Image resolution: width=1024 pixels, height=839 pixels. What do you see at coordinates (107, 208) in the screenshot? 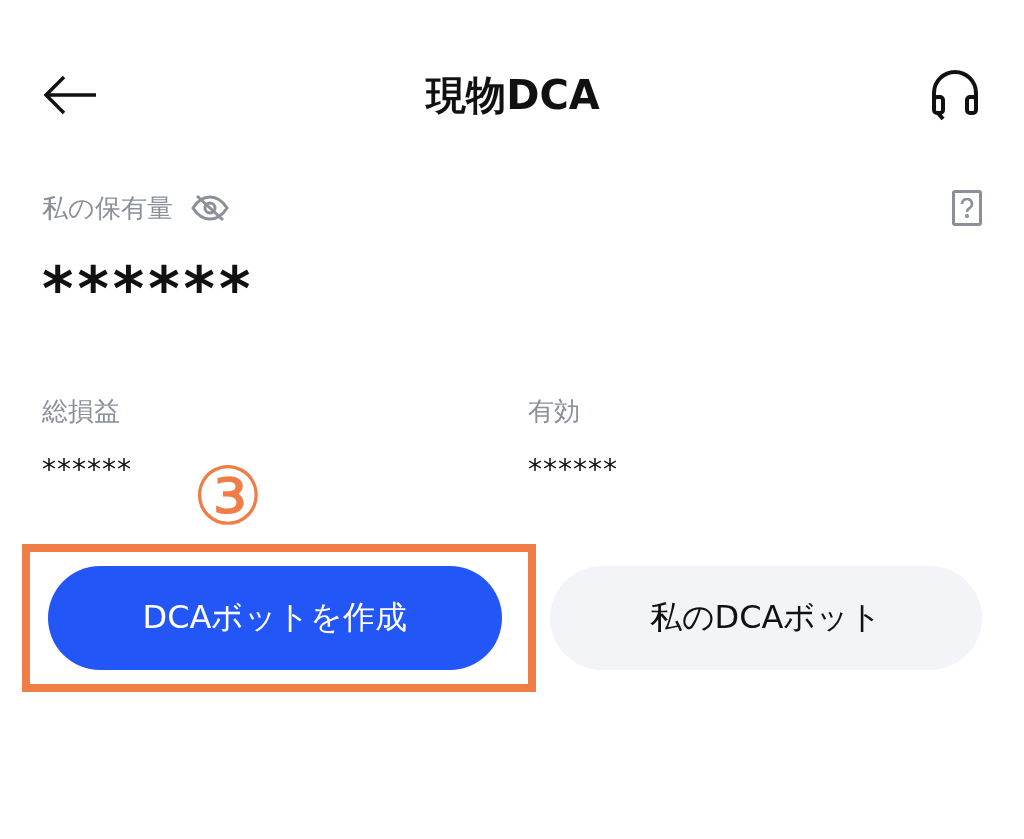
I see `holdings-label: 私の保有量` at bounding box center [107, 208].